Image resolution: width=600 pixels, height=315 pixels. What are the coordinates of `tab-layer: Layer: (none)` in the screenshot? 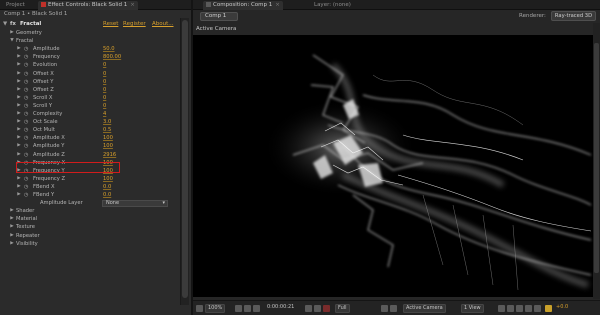 It's located at (332, 5).